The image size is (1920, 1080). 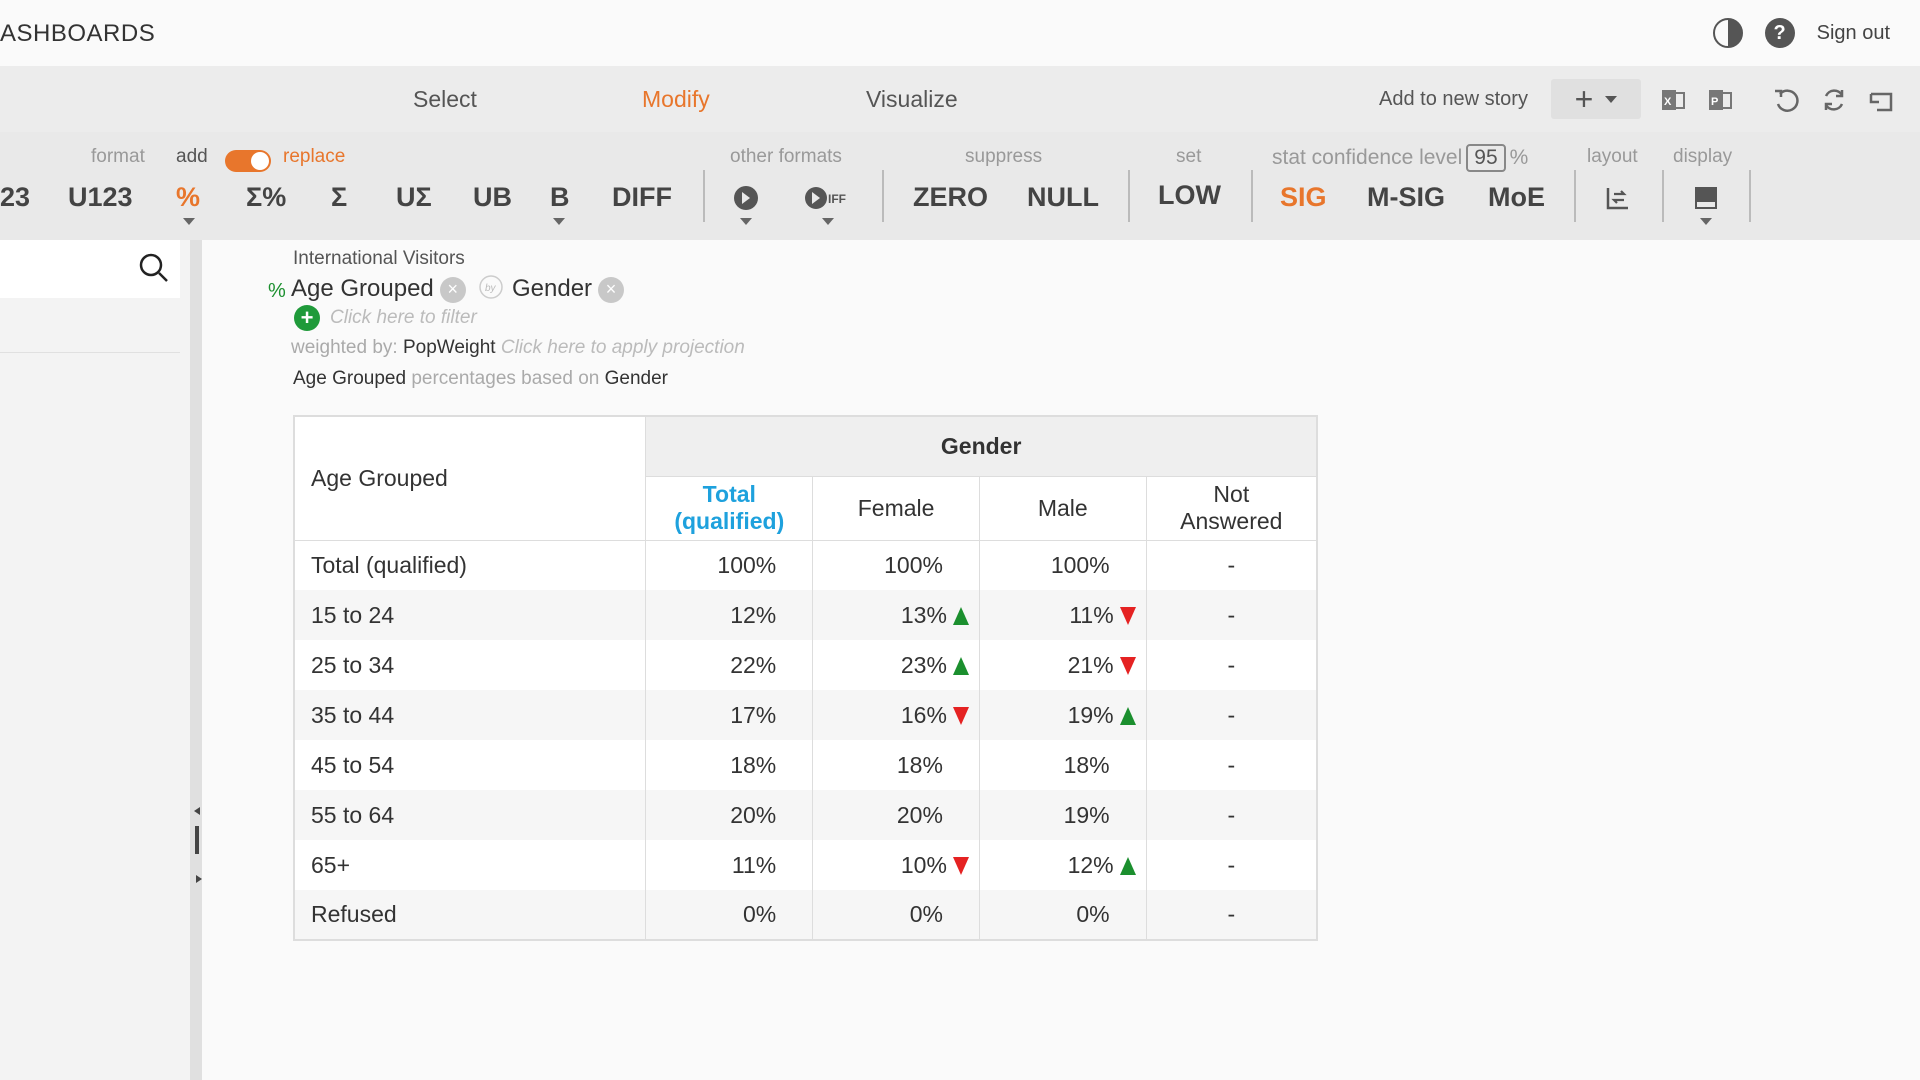 What do you see at coordinates (676, 99) in the screenshot?
I see `tab-modify: Modify` at bounding box center [676, 99].